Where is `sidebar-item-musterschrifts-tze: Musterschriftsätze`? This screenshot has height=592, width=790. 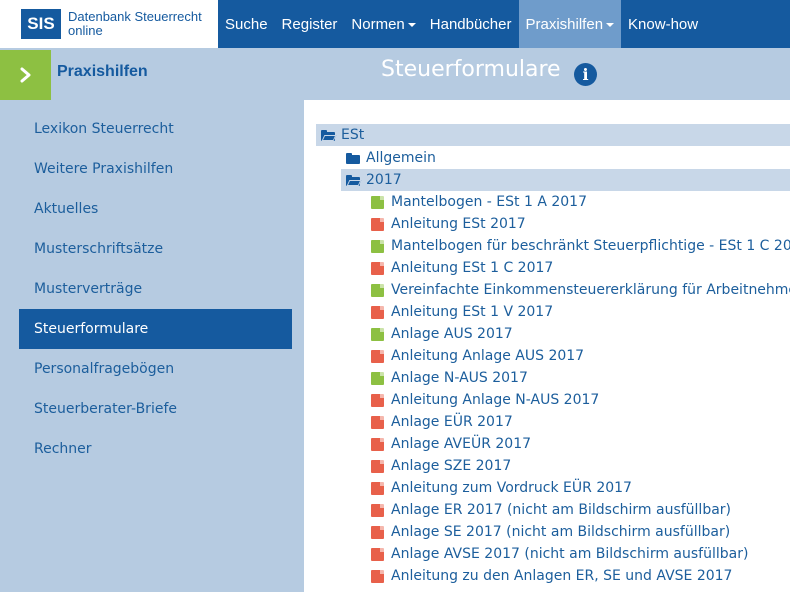
sidebar-item-musterschrifts-tze: Musterschriftsätze is located at coordinates (155, 249).